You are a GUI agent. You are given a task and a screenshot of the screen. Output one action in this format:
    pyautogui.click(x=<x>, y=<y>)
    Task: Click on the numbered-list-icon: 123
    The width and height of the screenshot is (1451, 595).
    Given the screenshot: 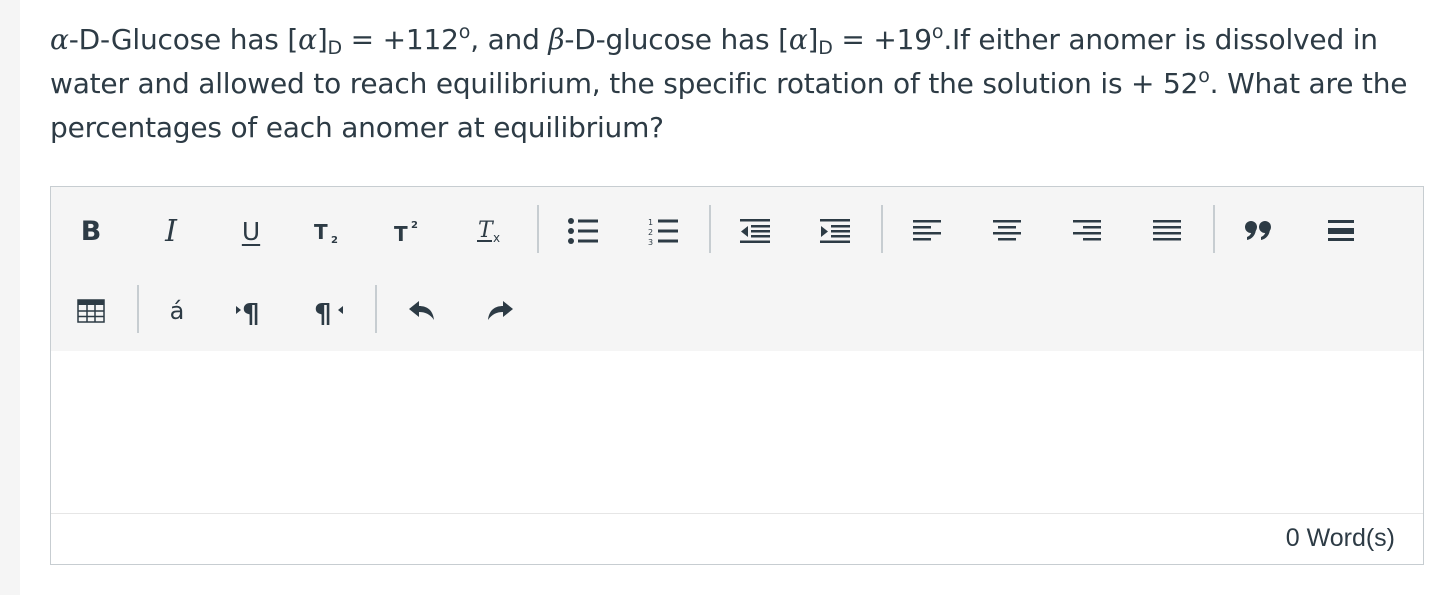 What is the action you would take?
    pyautogui.click(x=663, y=231)
    